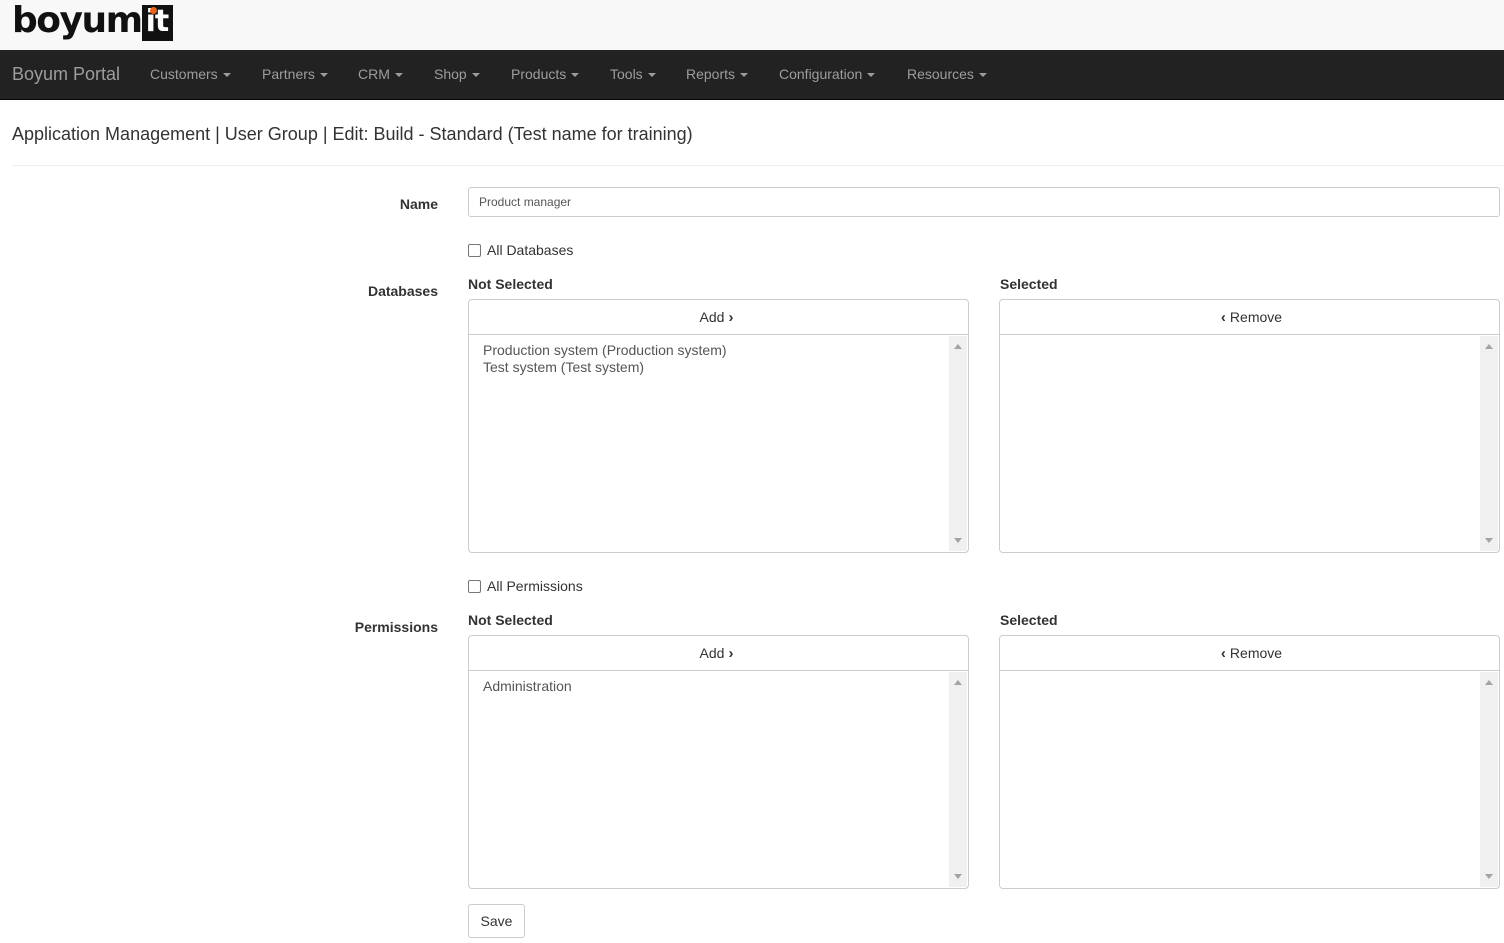 The height and width of the screenshot is (943, 1504). Describe the element at coordinates (758, 165) in the screenshot. I see `title-divider` at that location.